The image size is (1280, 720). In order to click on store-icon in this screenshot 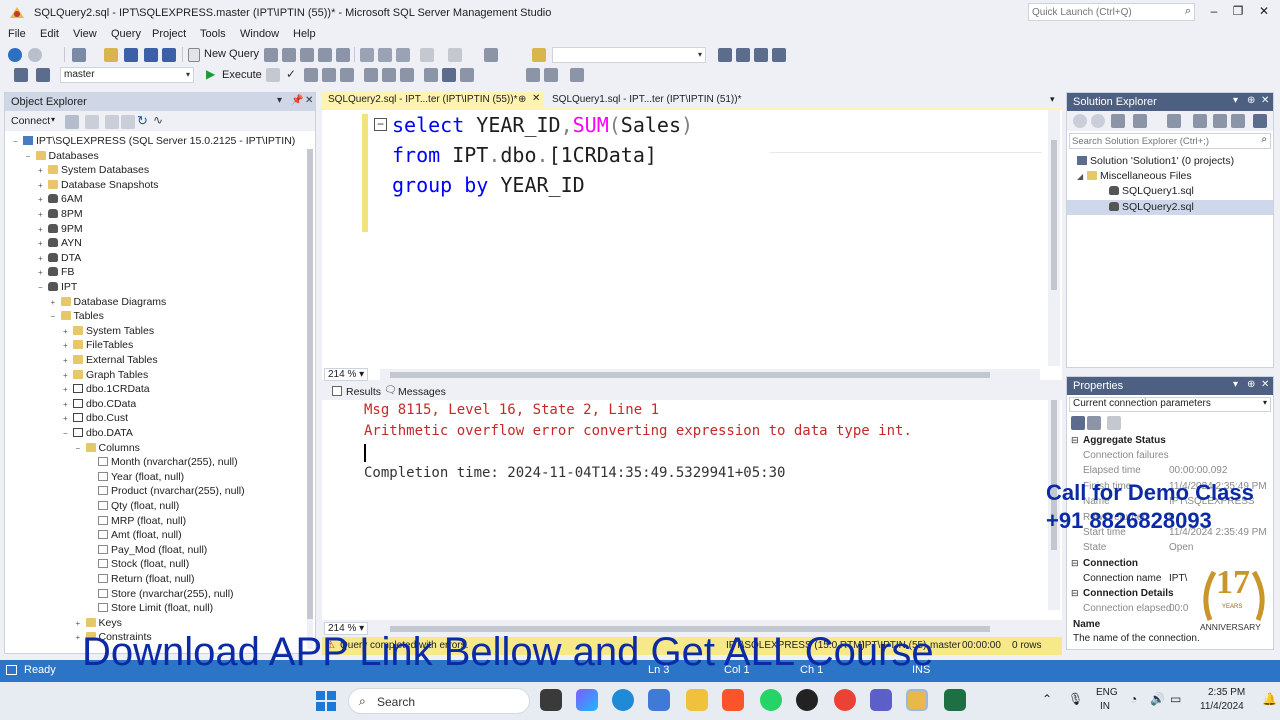, I will do `click(659, 700)`.